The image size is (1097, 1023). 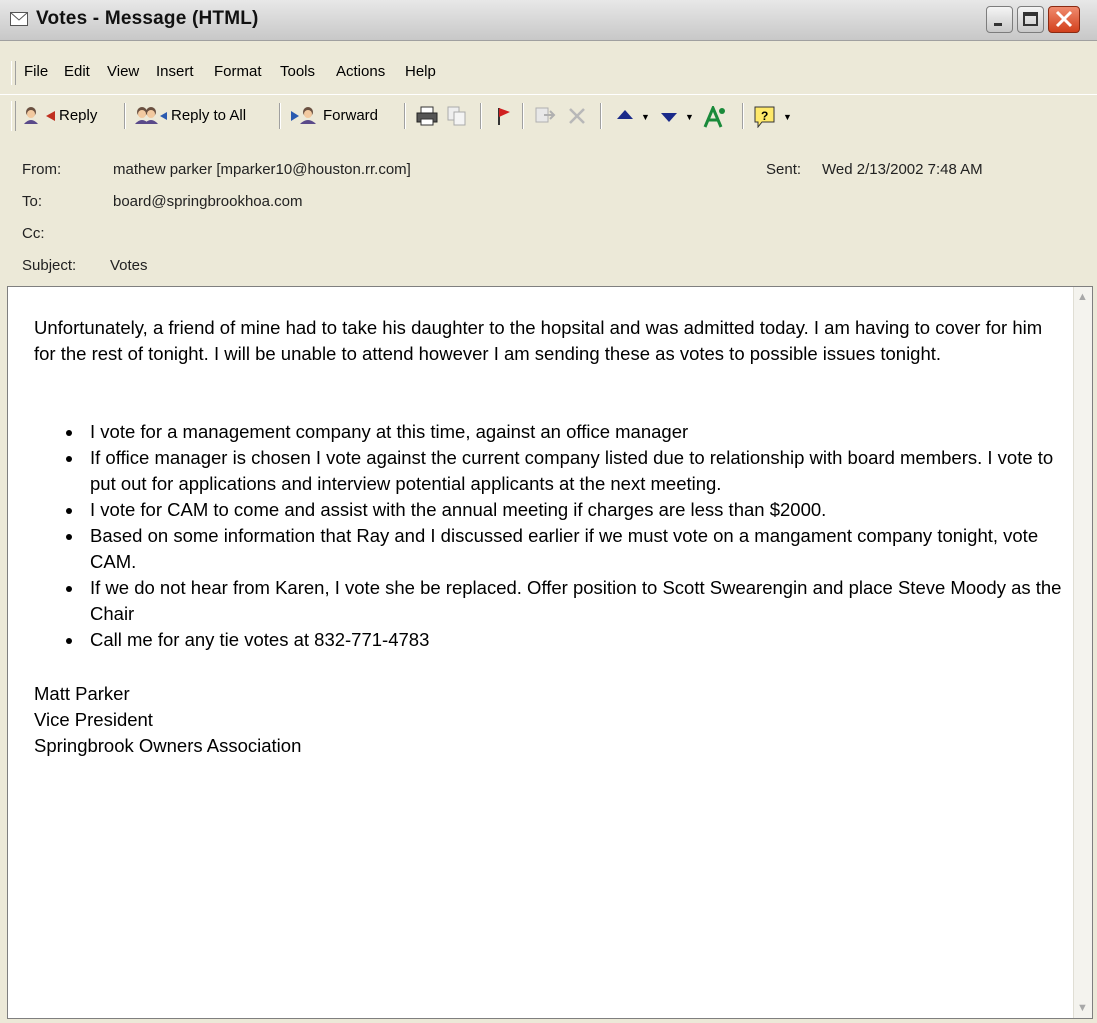 I want to click on to-label: To:, so click(x=32, y=201).